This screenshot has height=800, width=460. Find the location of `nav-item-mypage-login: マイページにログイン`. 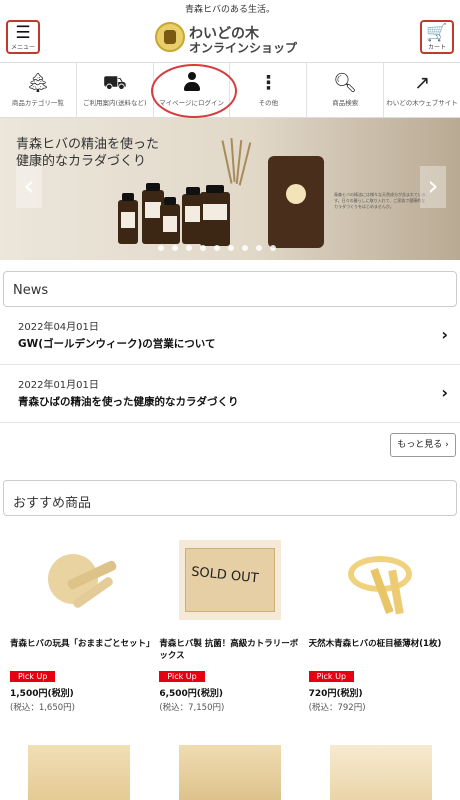

nav-item-mypage-login: マイページにログイン is located at coordinates (193, 90).